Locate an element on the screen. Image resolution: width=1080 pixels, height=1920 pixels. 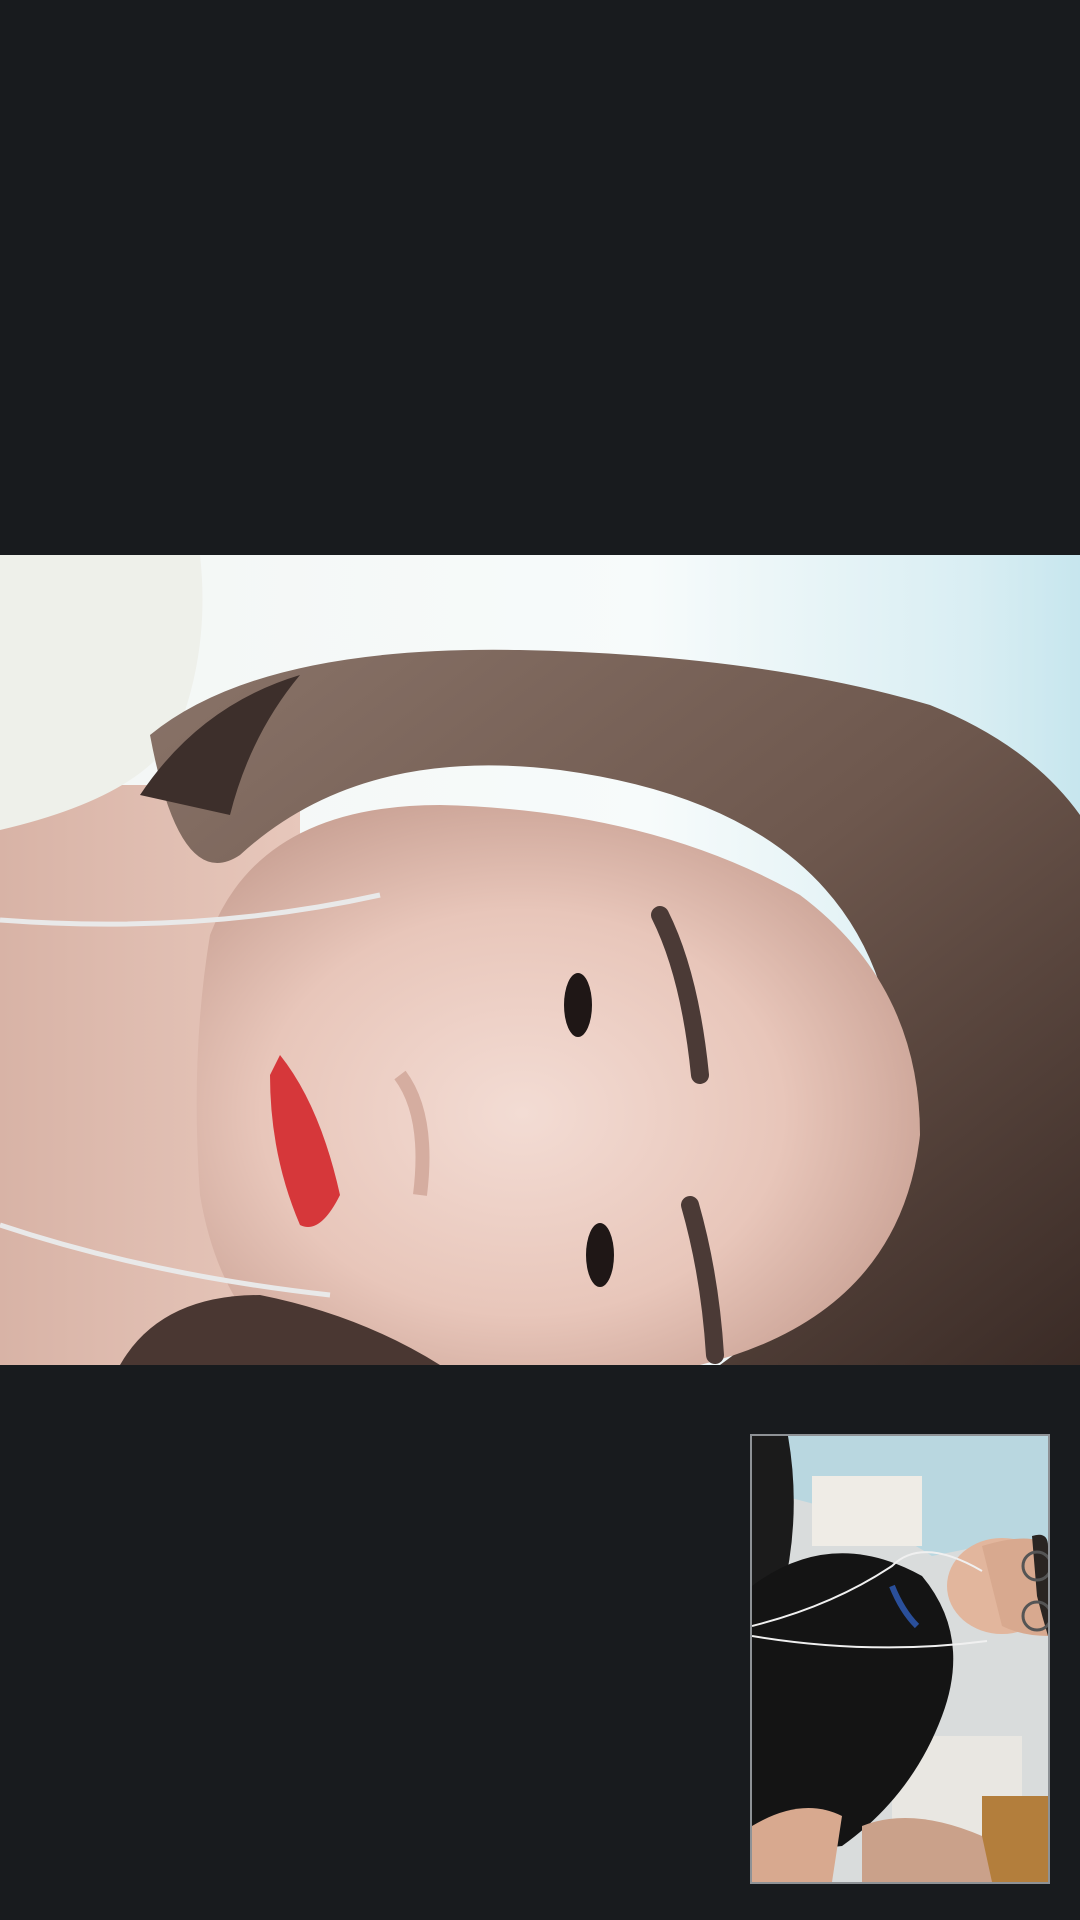
self-view-image is located at coordinates (900, 1659).